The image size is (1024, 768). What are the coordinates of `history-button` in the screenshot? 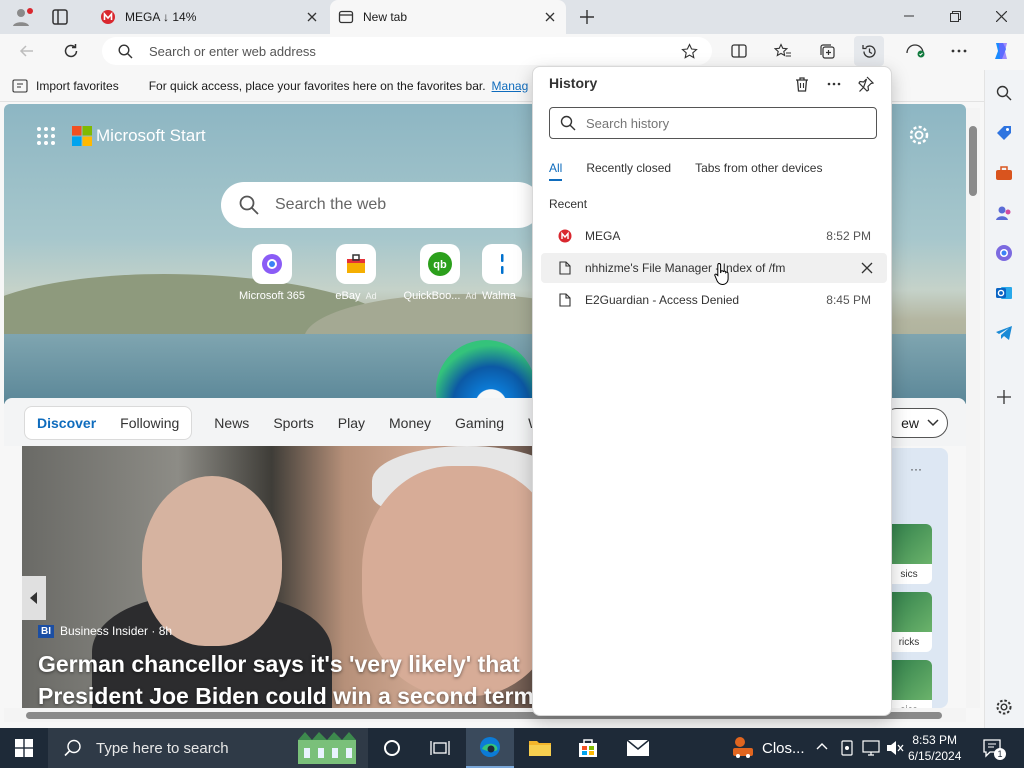 It's located at (869, 51).